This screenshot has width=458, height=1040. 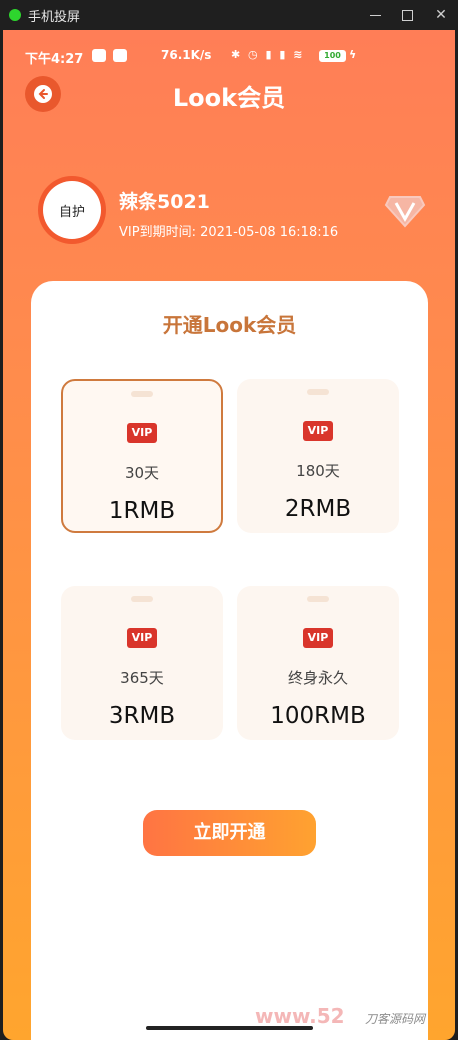 What do you see at coordinates (229, 325) in the screenshot?
I see `membership-title: 开通Look会员` at bounding box center [229, 325].